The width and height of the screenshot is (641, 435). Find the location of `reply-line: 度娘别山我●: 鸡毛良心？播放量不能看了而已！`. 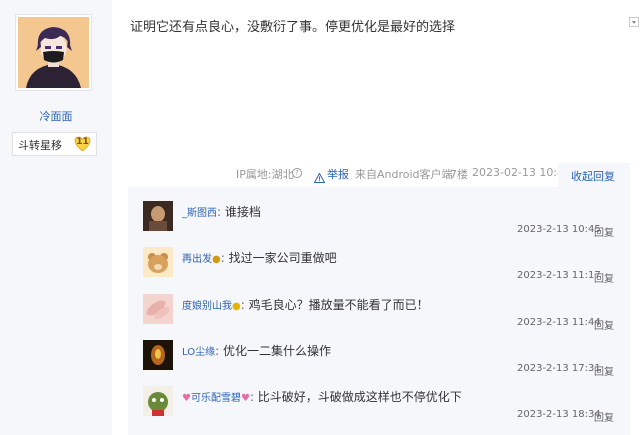

reply-line: 度娘别山我●: 鸡毛良心？播放量不能看了而已！ is located at coordinates (305, 305).